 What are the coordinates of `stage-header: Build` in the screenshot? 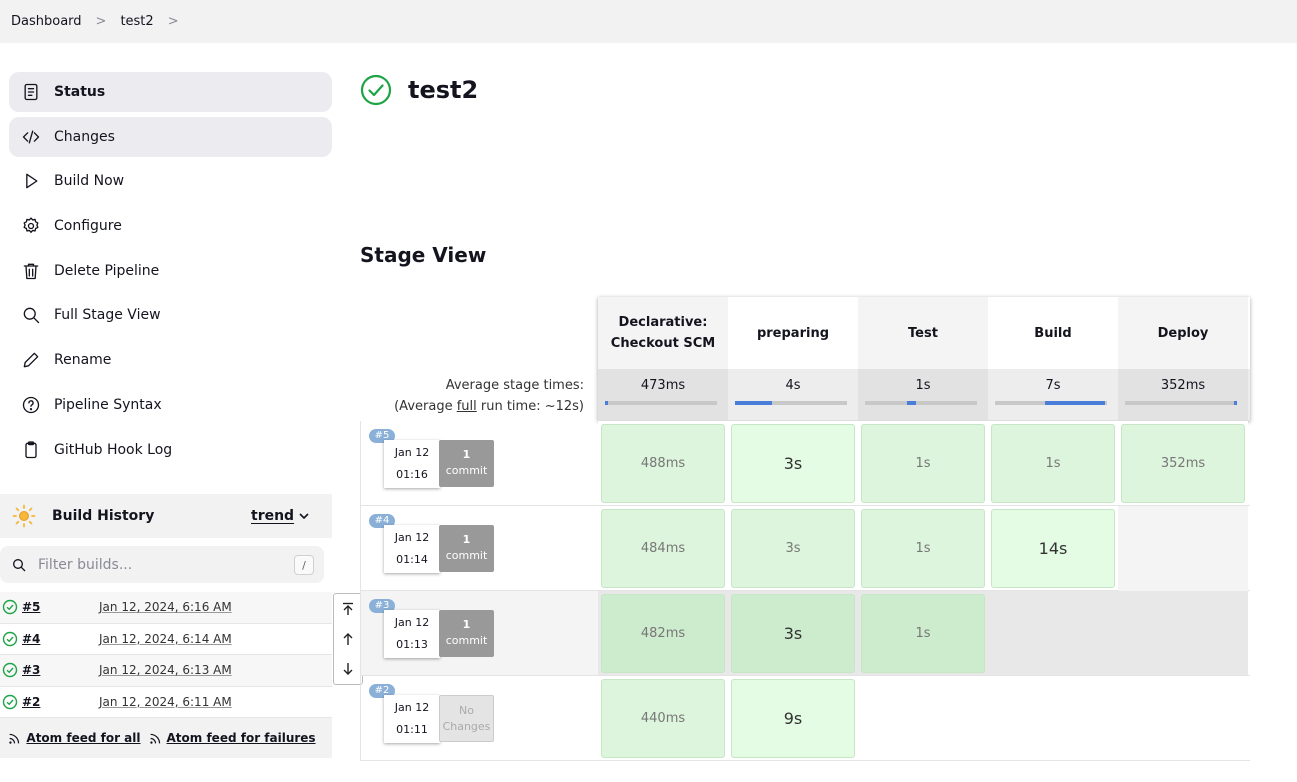 It's located at (1053, 333).